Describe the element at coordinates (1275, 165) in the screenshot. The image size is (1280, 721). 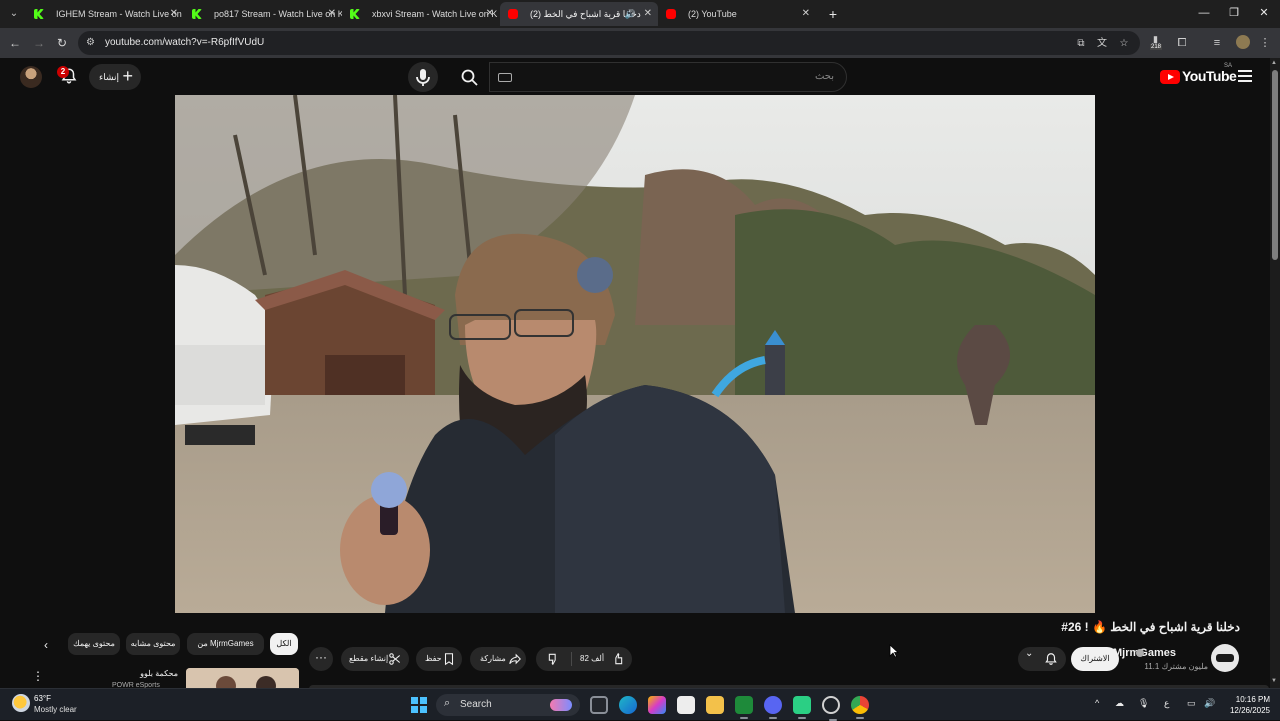
I see `scrollbar-thumb` at that location.